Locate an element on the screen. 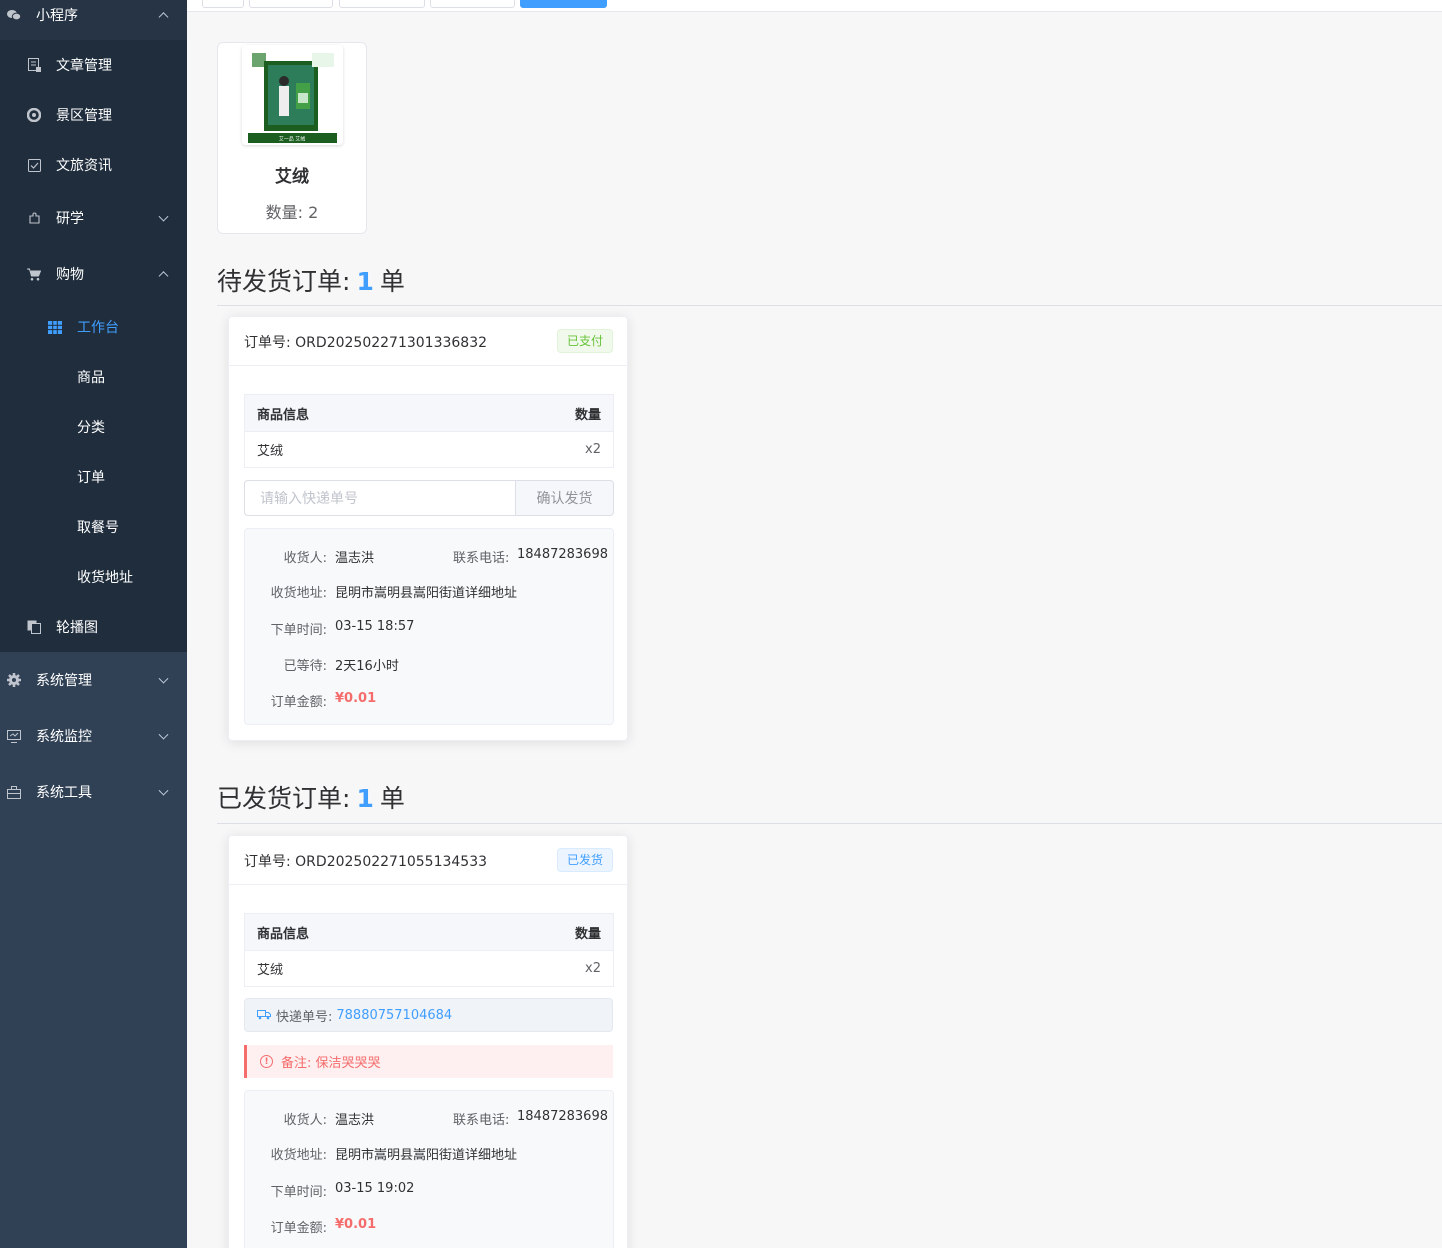 The image size is (1442, 1248). puzzle-icon is located at coordinates (34, 218).